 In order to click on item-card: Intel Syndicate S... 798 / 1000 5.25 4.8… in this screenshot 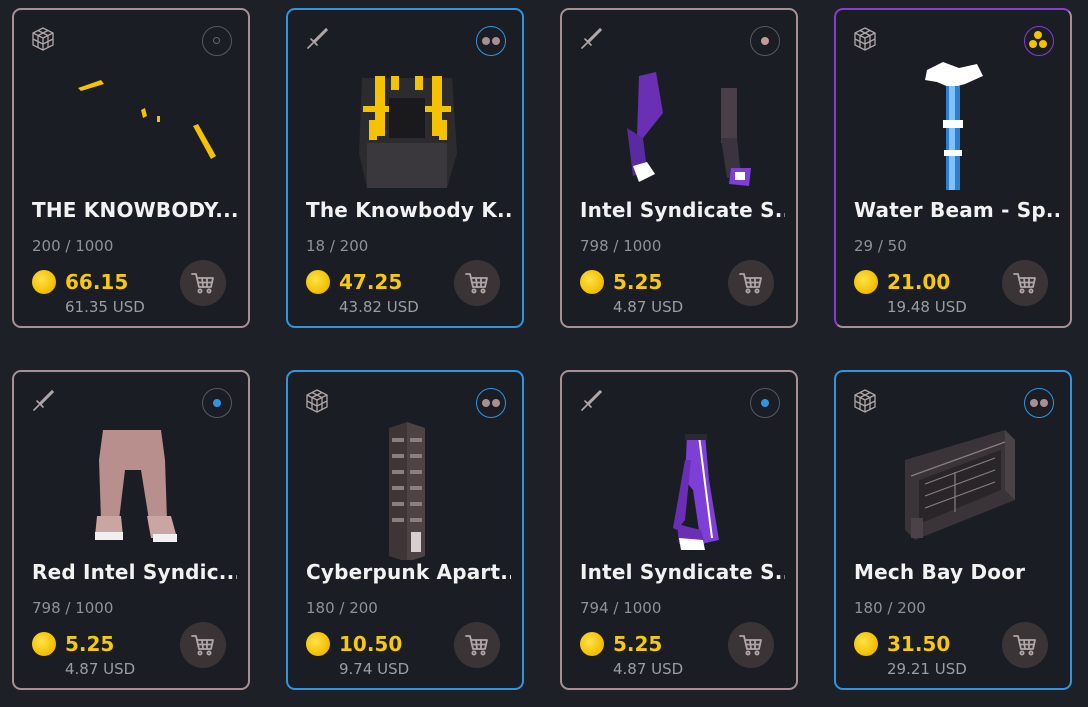, I will do `click(679, 168)`.